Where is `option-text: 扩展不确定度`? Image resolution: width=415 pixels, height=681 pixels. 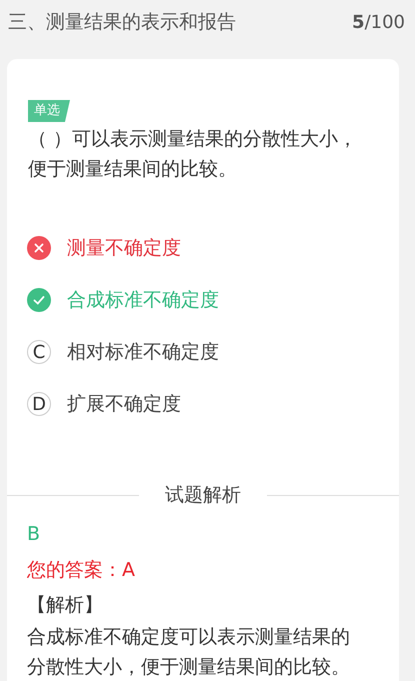 option-text: 扩展不确定度 is located at coordinates (124, 404).